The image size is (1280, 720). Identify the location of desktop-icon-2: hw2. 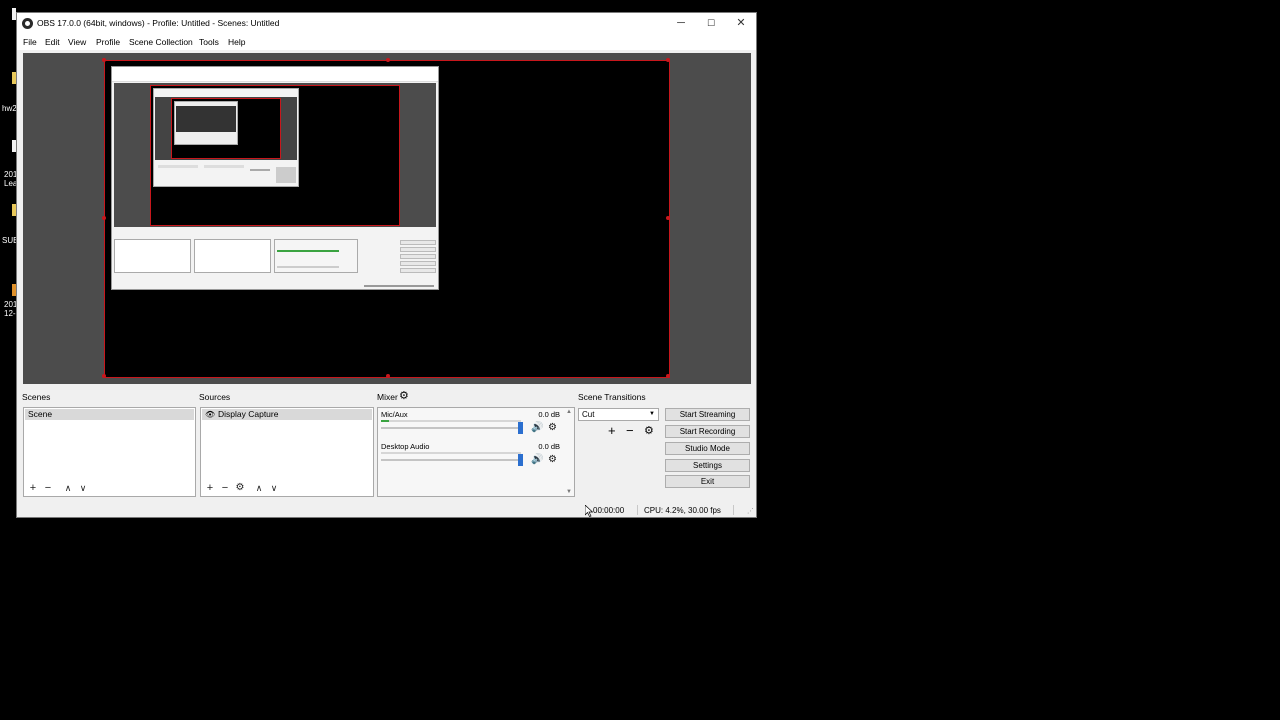
(8, 94).